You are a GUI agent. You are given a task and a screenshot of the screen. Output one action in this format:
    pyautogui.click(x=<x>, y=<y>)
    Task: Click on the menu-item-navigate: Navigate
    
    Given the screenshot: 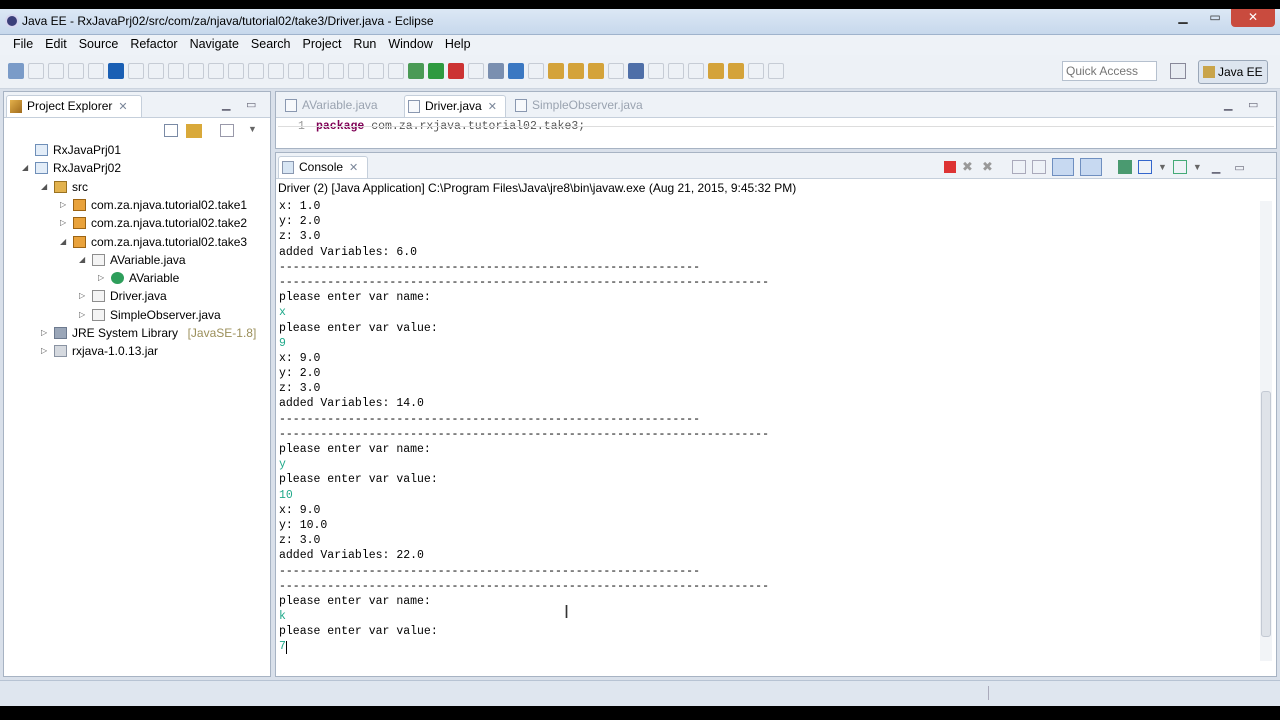 What is the action you would take?
    pyautogui.click(x=214, y=45)
    